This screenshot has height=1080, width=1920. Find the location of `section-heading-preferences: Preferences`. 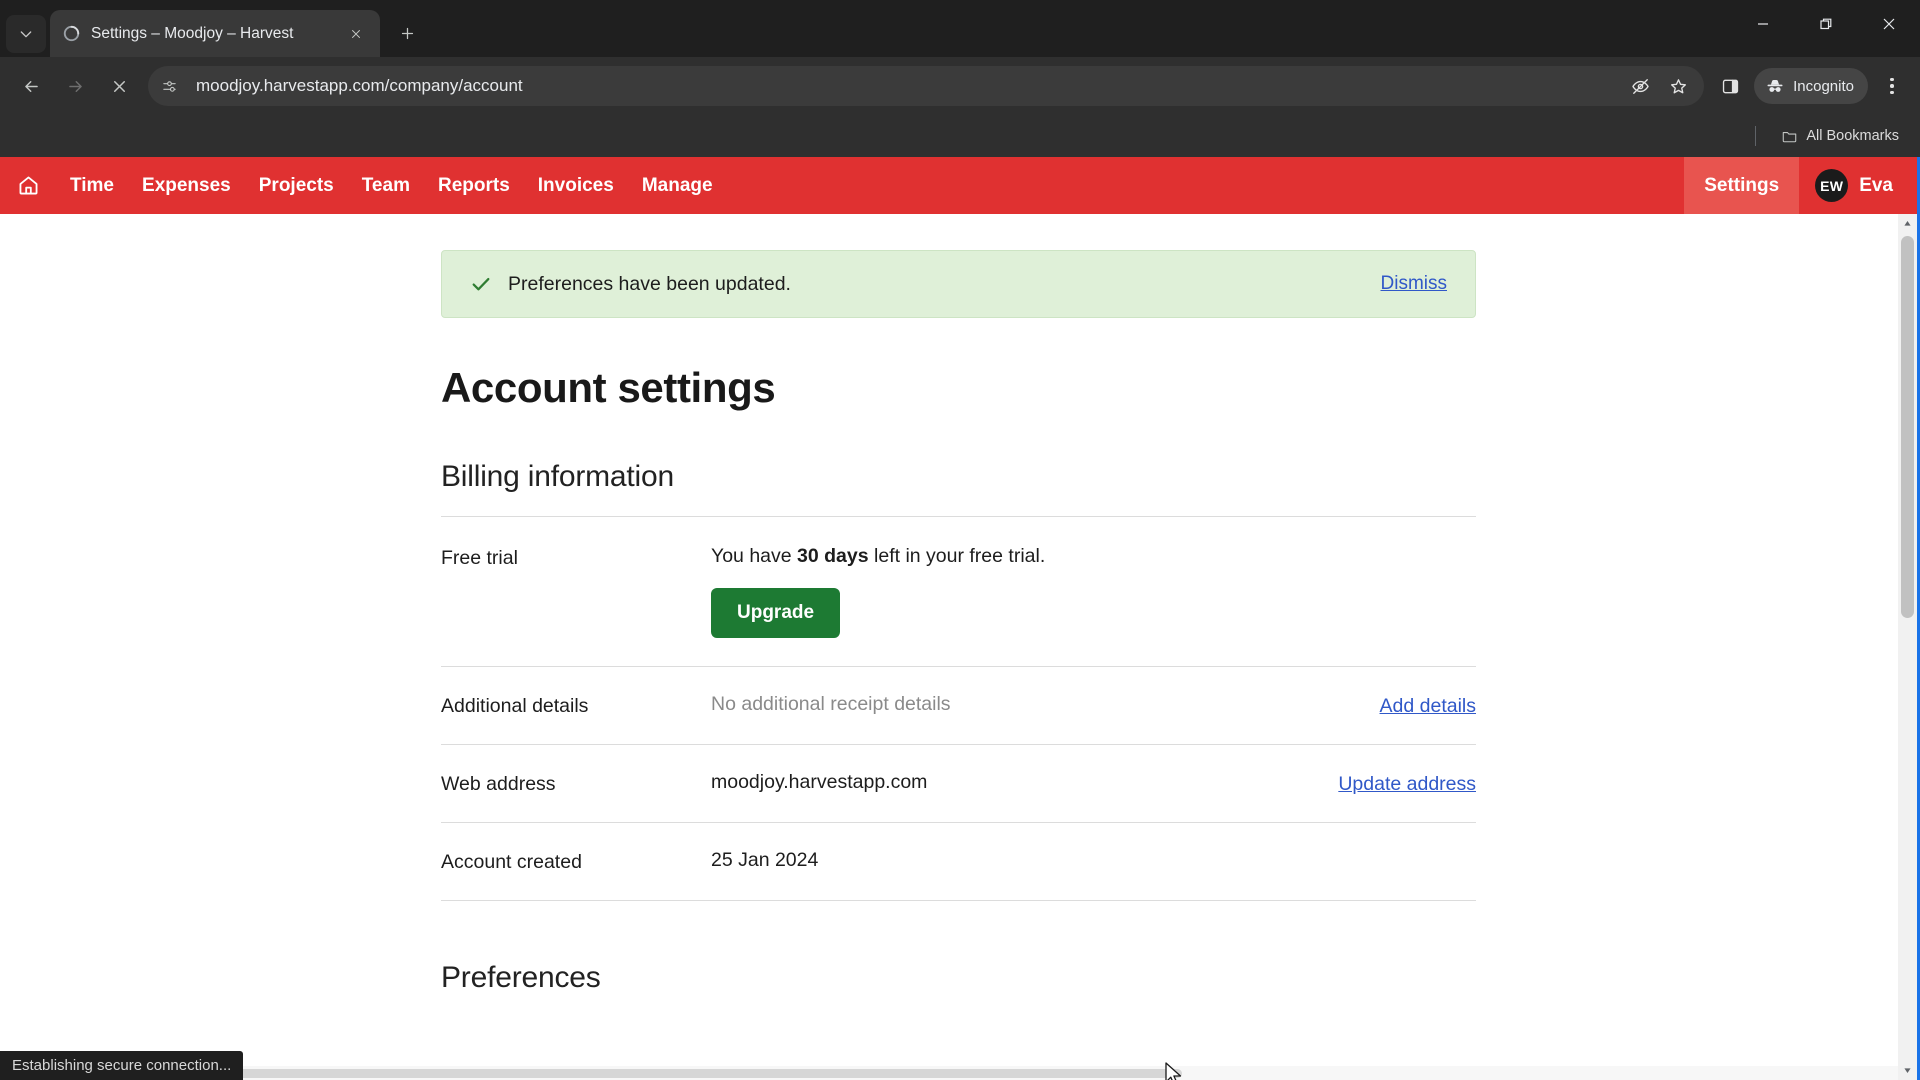

section-heading-preferences: Preferences is located at coordinates (521, 977).